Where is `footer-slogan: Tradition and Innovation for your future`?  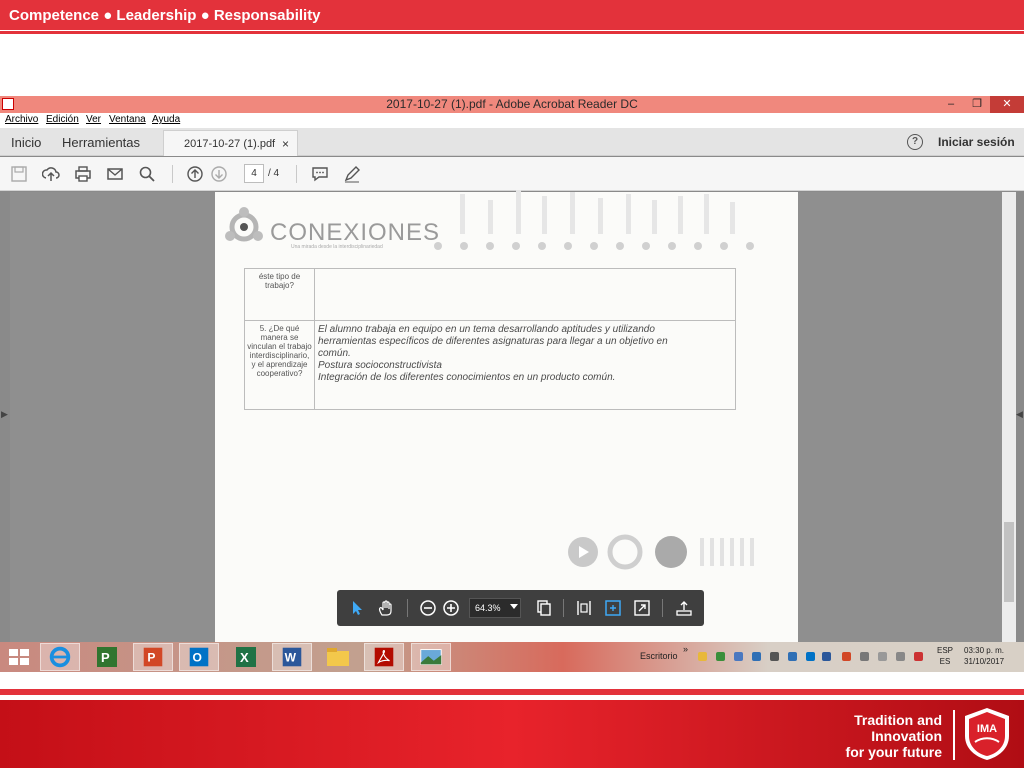 footer-slogan: Tradition and Innovation for your future is located at coordinates (894, 736).